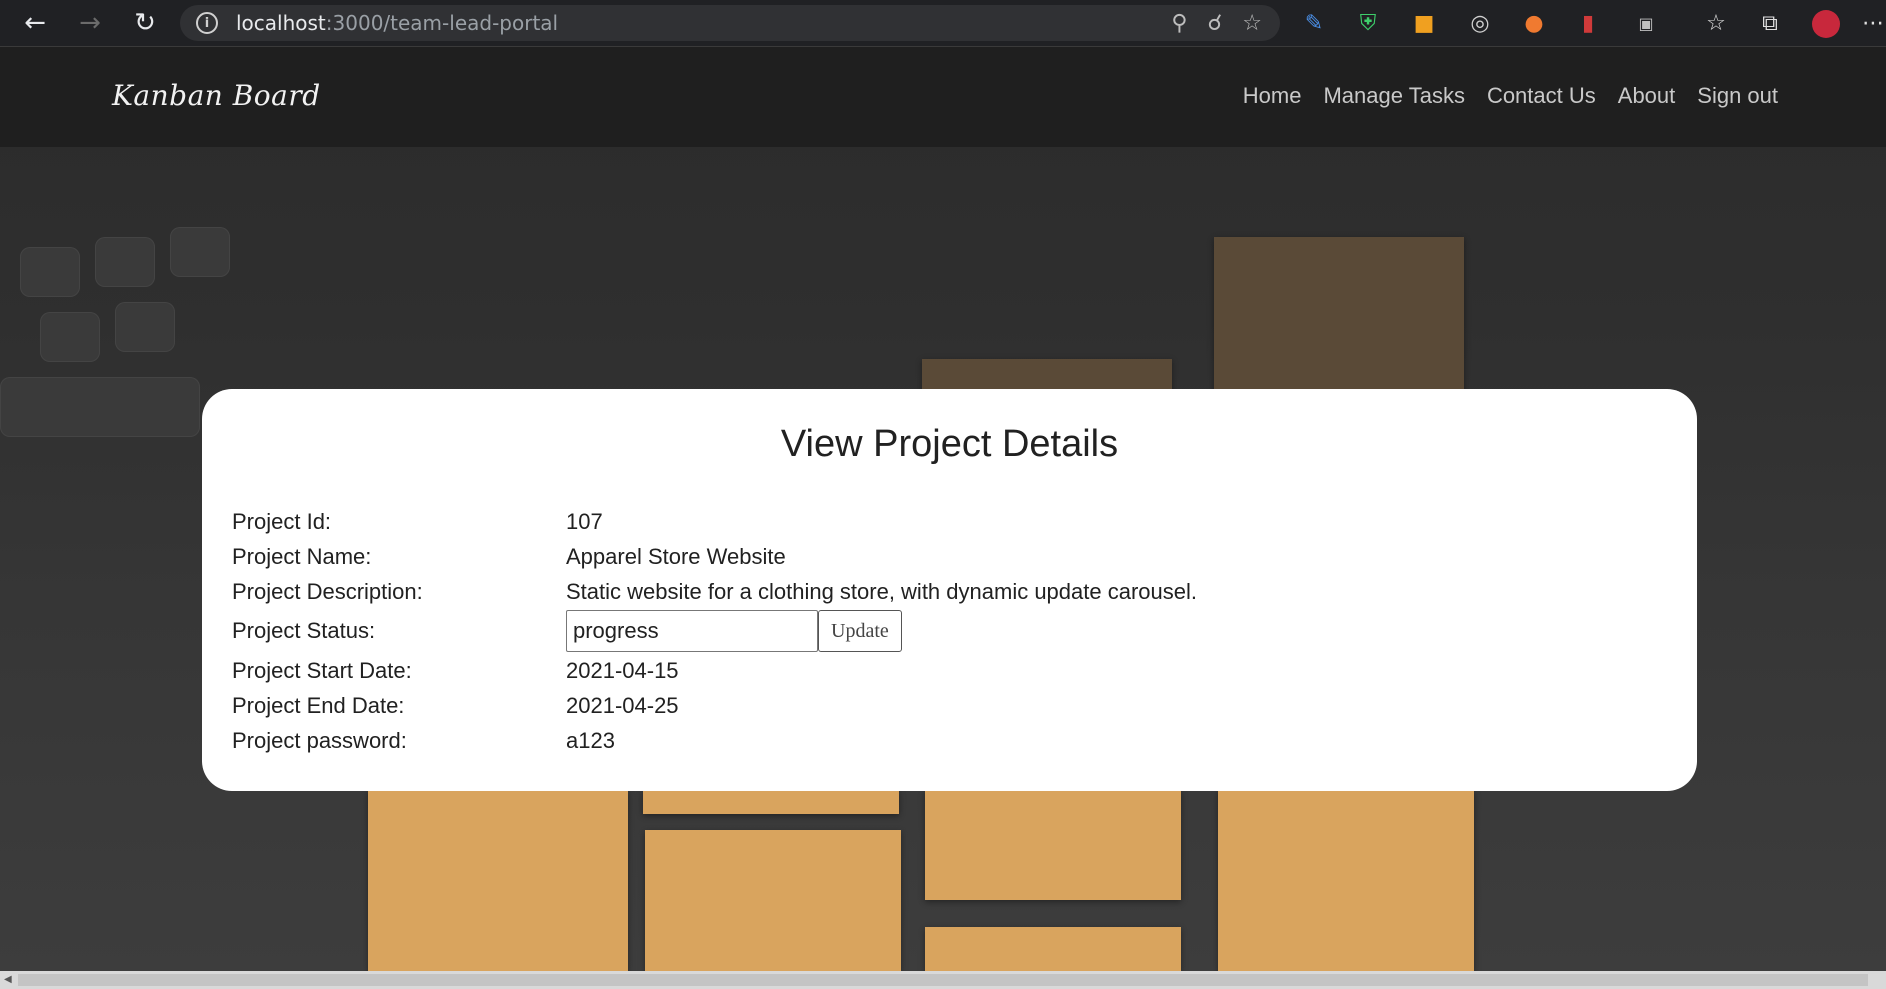 The image size is (1886, 989). What do you see at coordinates (1646, 23) in the screenshot?
I see `toggle-off-extension-icon: ▣` at bounding box center [1646, 23].